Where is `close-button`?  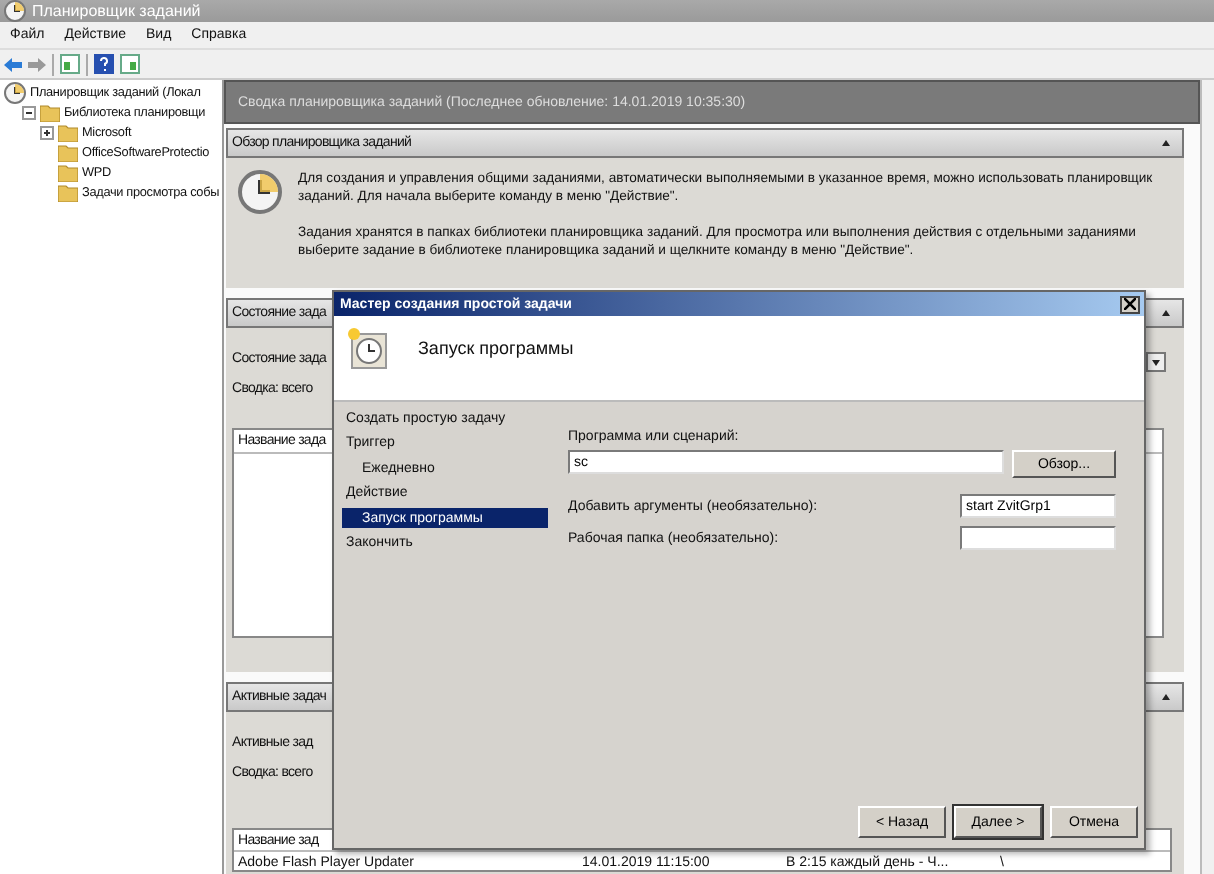
close-button is located at coordinates (1130, 304).